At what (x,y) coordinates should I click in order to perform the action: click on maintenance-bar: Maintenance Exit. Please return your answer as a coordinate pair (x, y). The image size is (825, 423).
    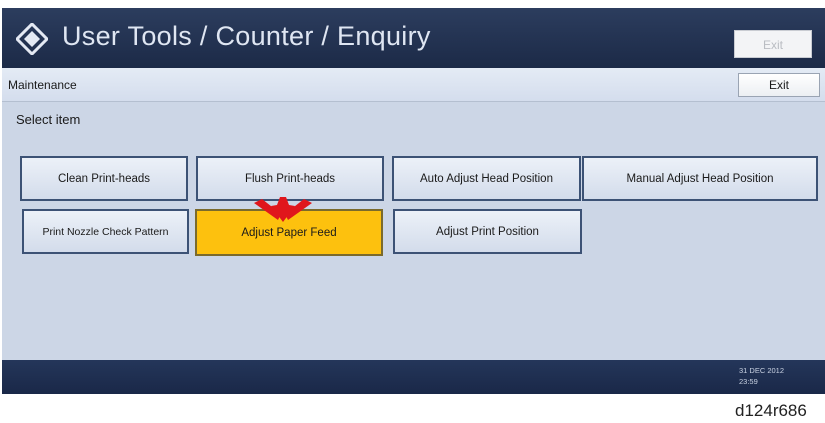
    Looking at the image, I should click on (413, 85).